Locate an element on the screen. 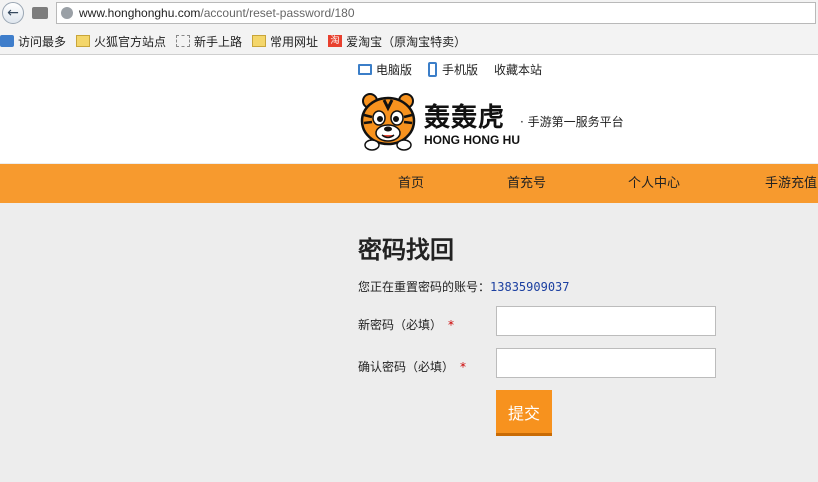 The width and height of the screenshot is (818, 482). pc-version-link: 电脑版 is located at coordinates (385, 69).